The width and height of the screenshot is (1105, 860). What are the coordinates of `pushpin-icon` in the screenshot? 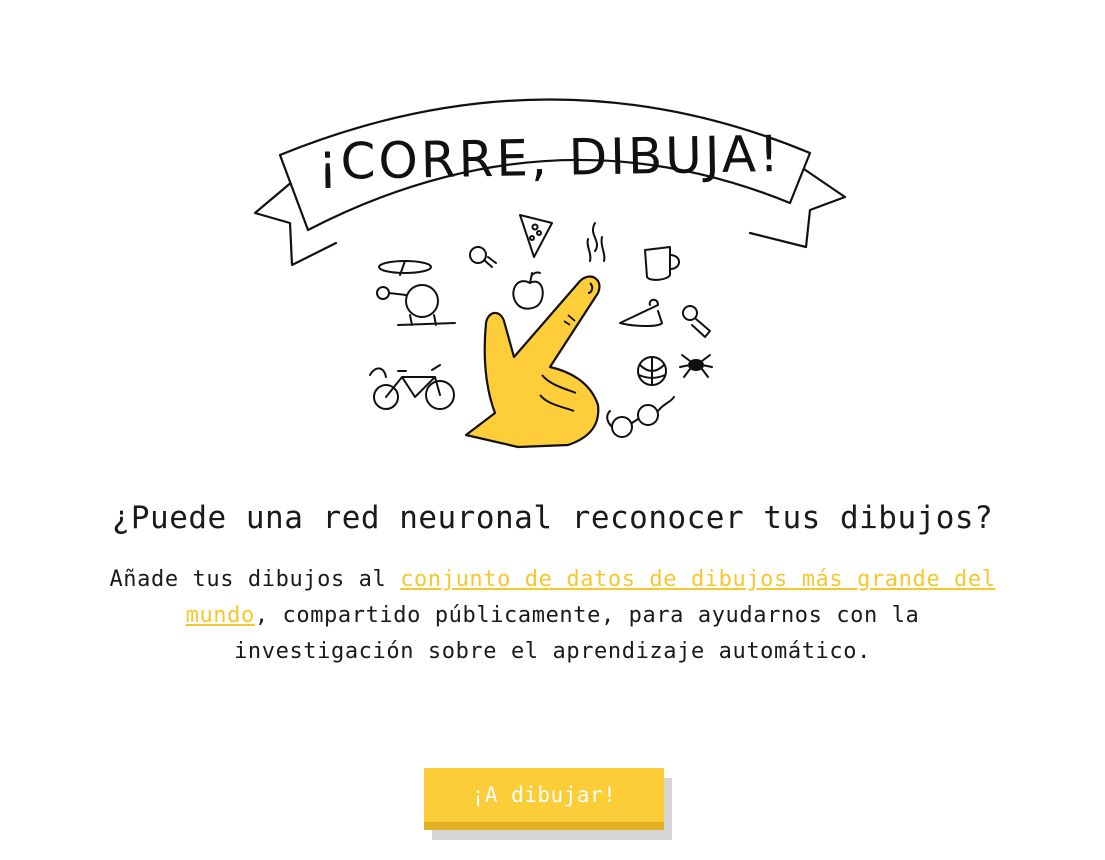 It's located at (696, 321).